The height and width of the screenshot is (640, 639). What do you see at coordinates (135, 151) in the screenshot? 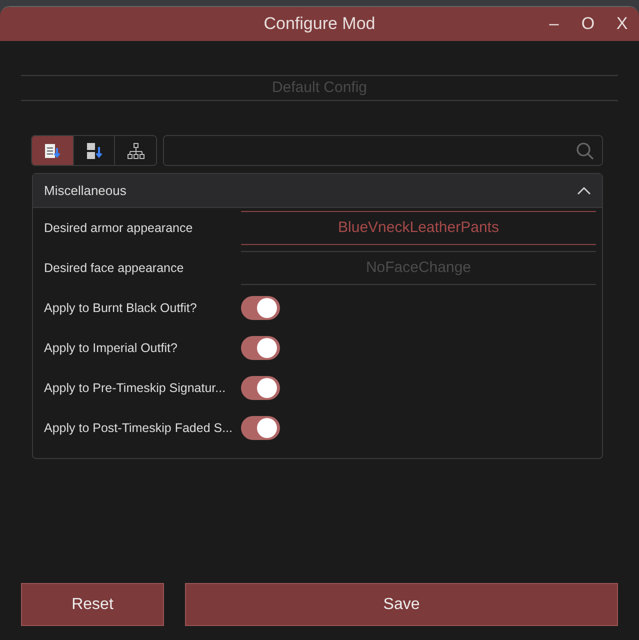
I see `hierarchy-icon` at bounding box center [135, 151].